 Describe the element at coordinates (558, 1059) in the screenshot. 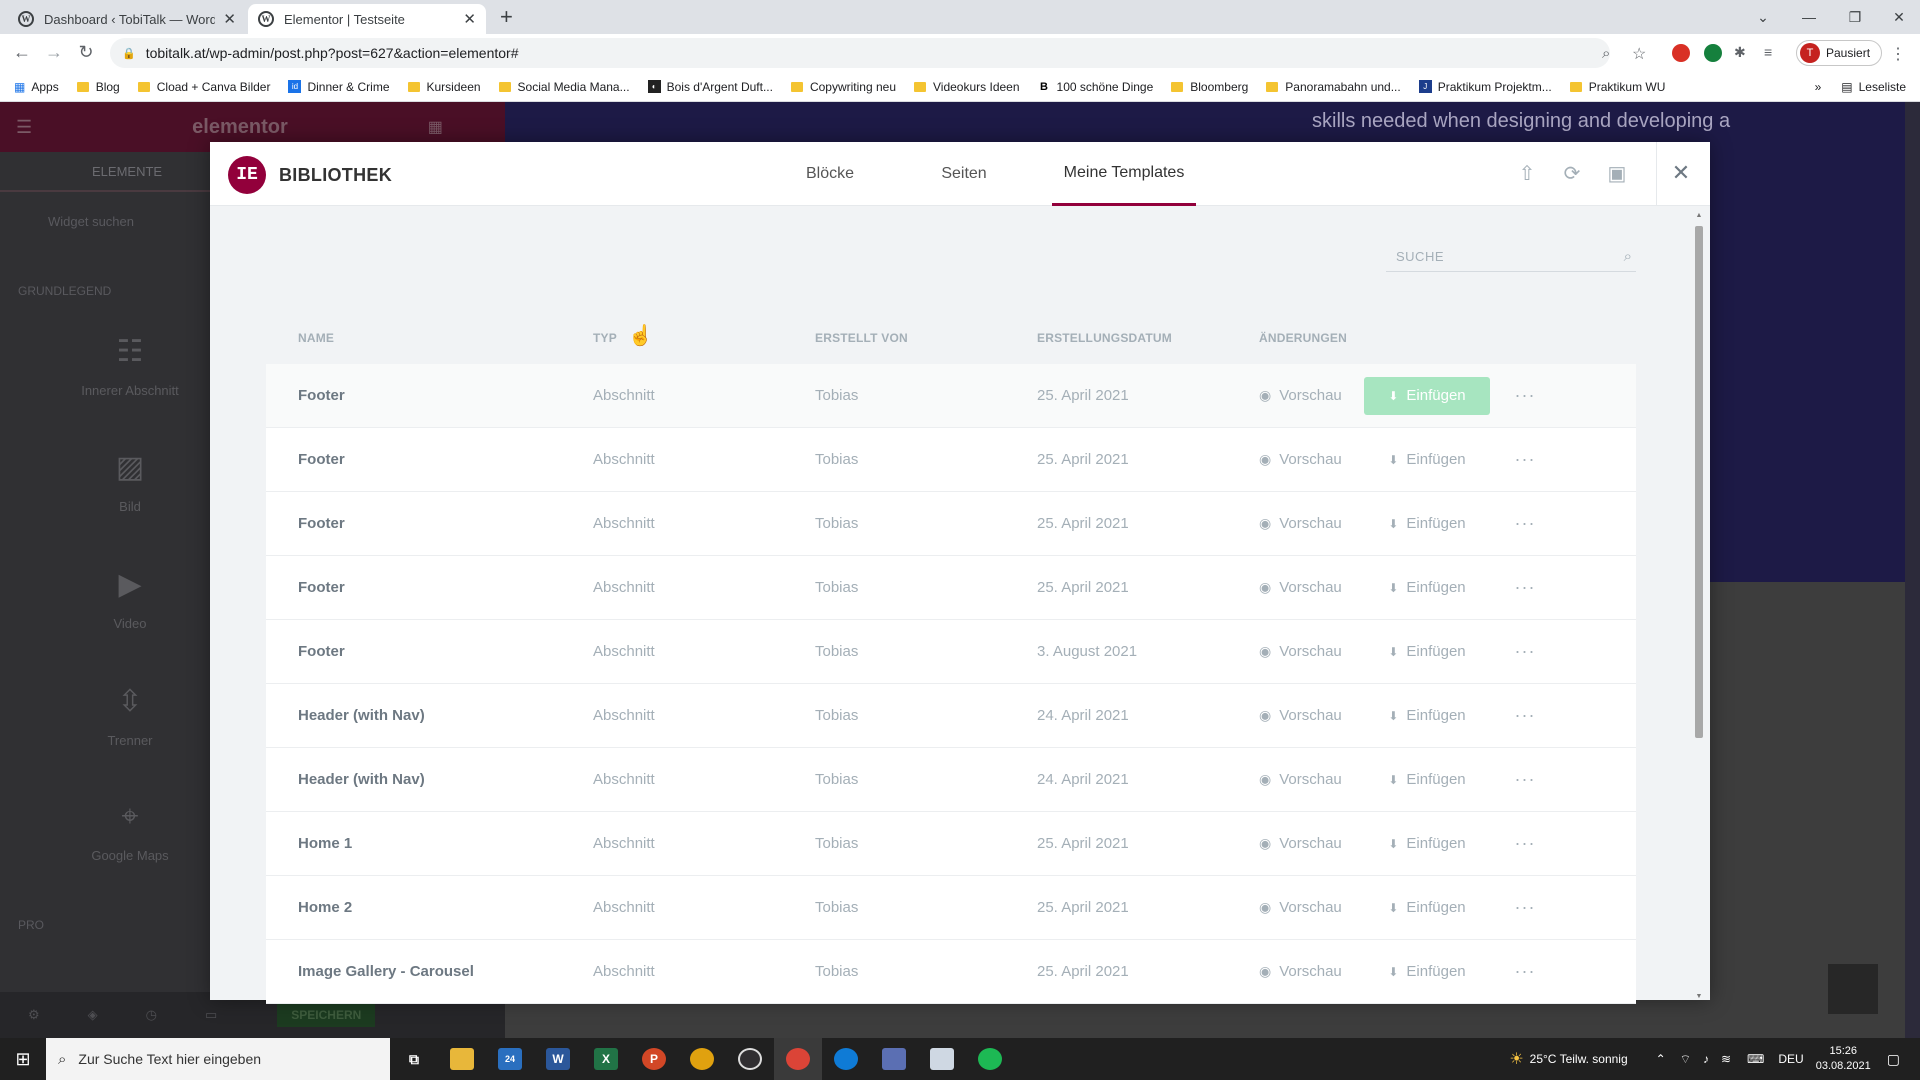

I see `word-icon: W` at that location.